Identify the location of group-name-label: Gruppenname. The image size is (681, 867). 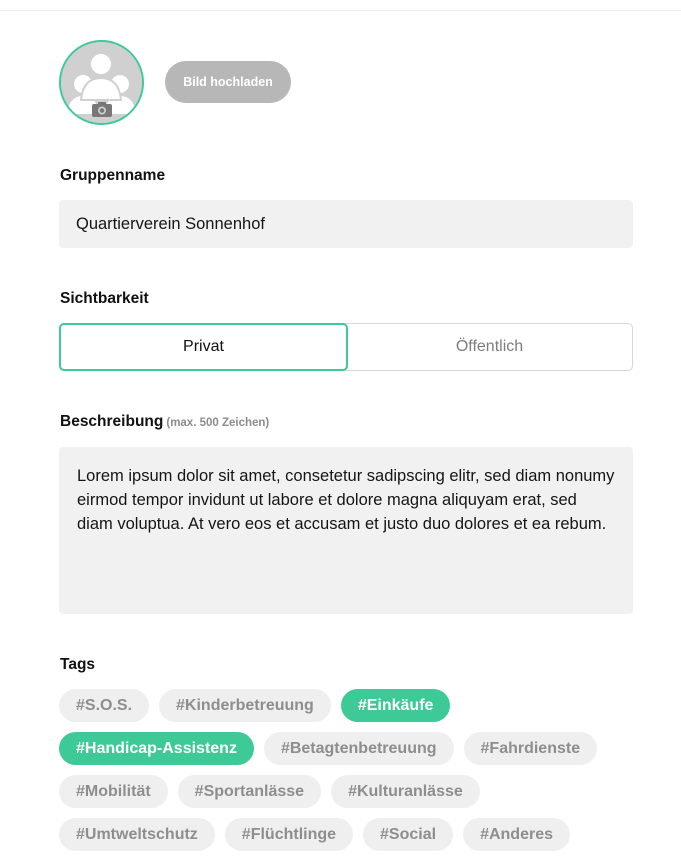
(113, 175).